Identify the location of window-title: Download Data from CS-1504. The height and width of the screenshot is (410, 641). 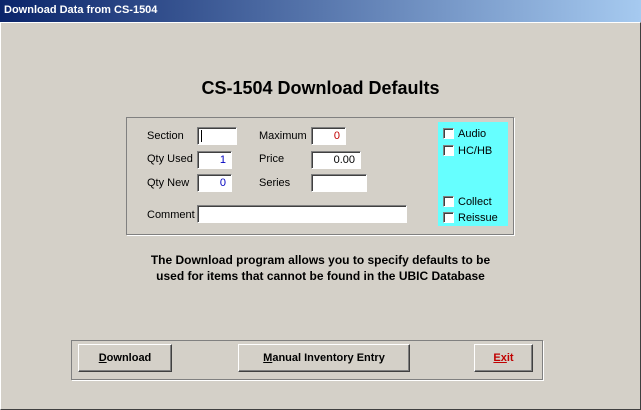
(81, 10).